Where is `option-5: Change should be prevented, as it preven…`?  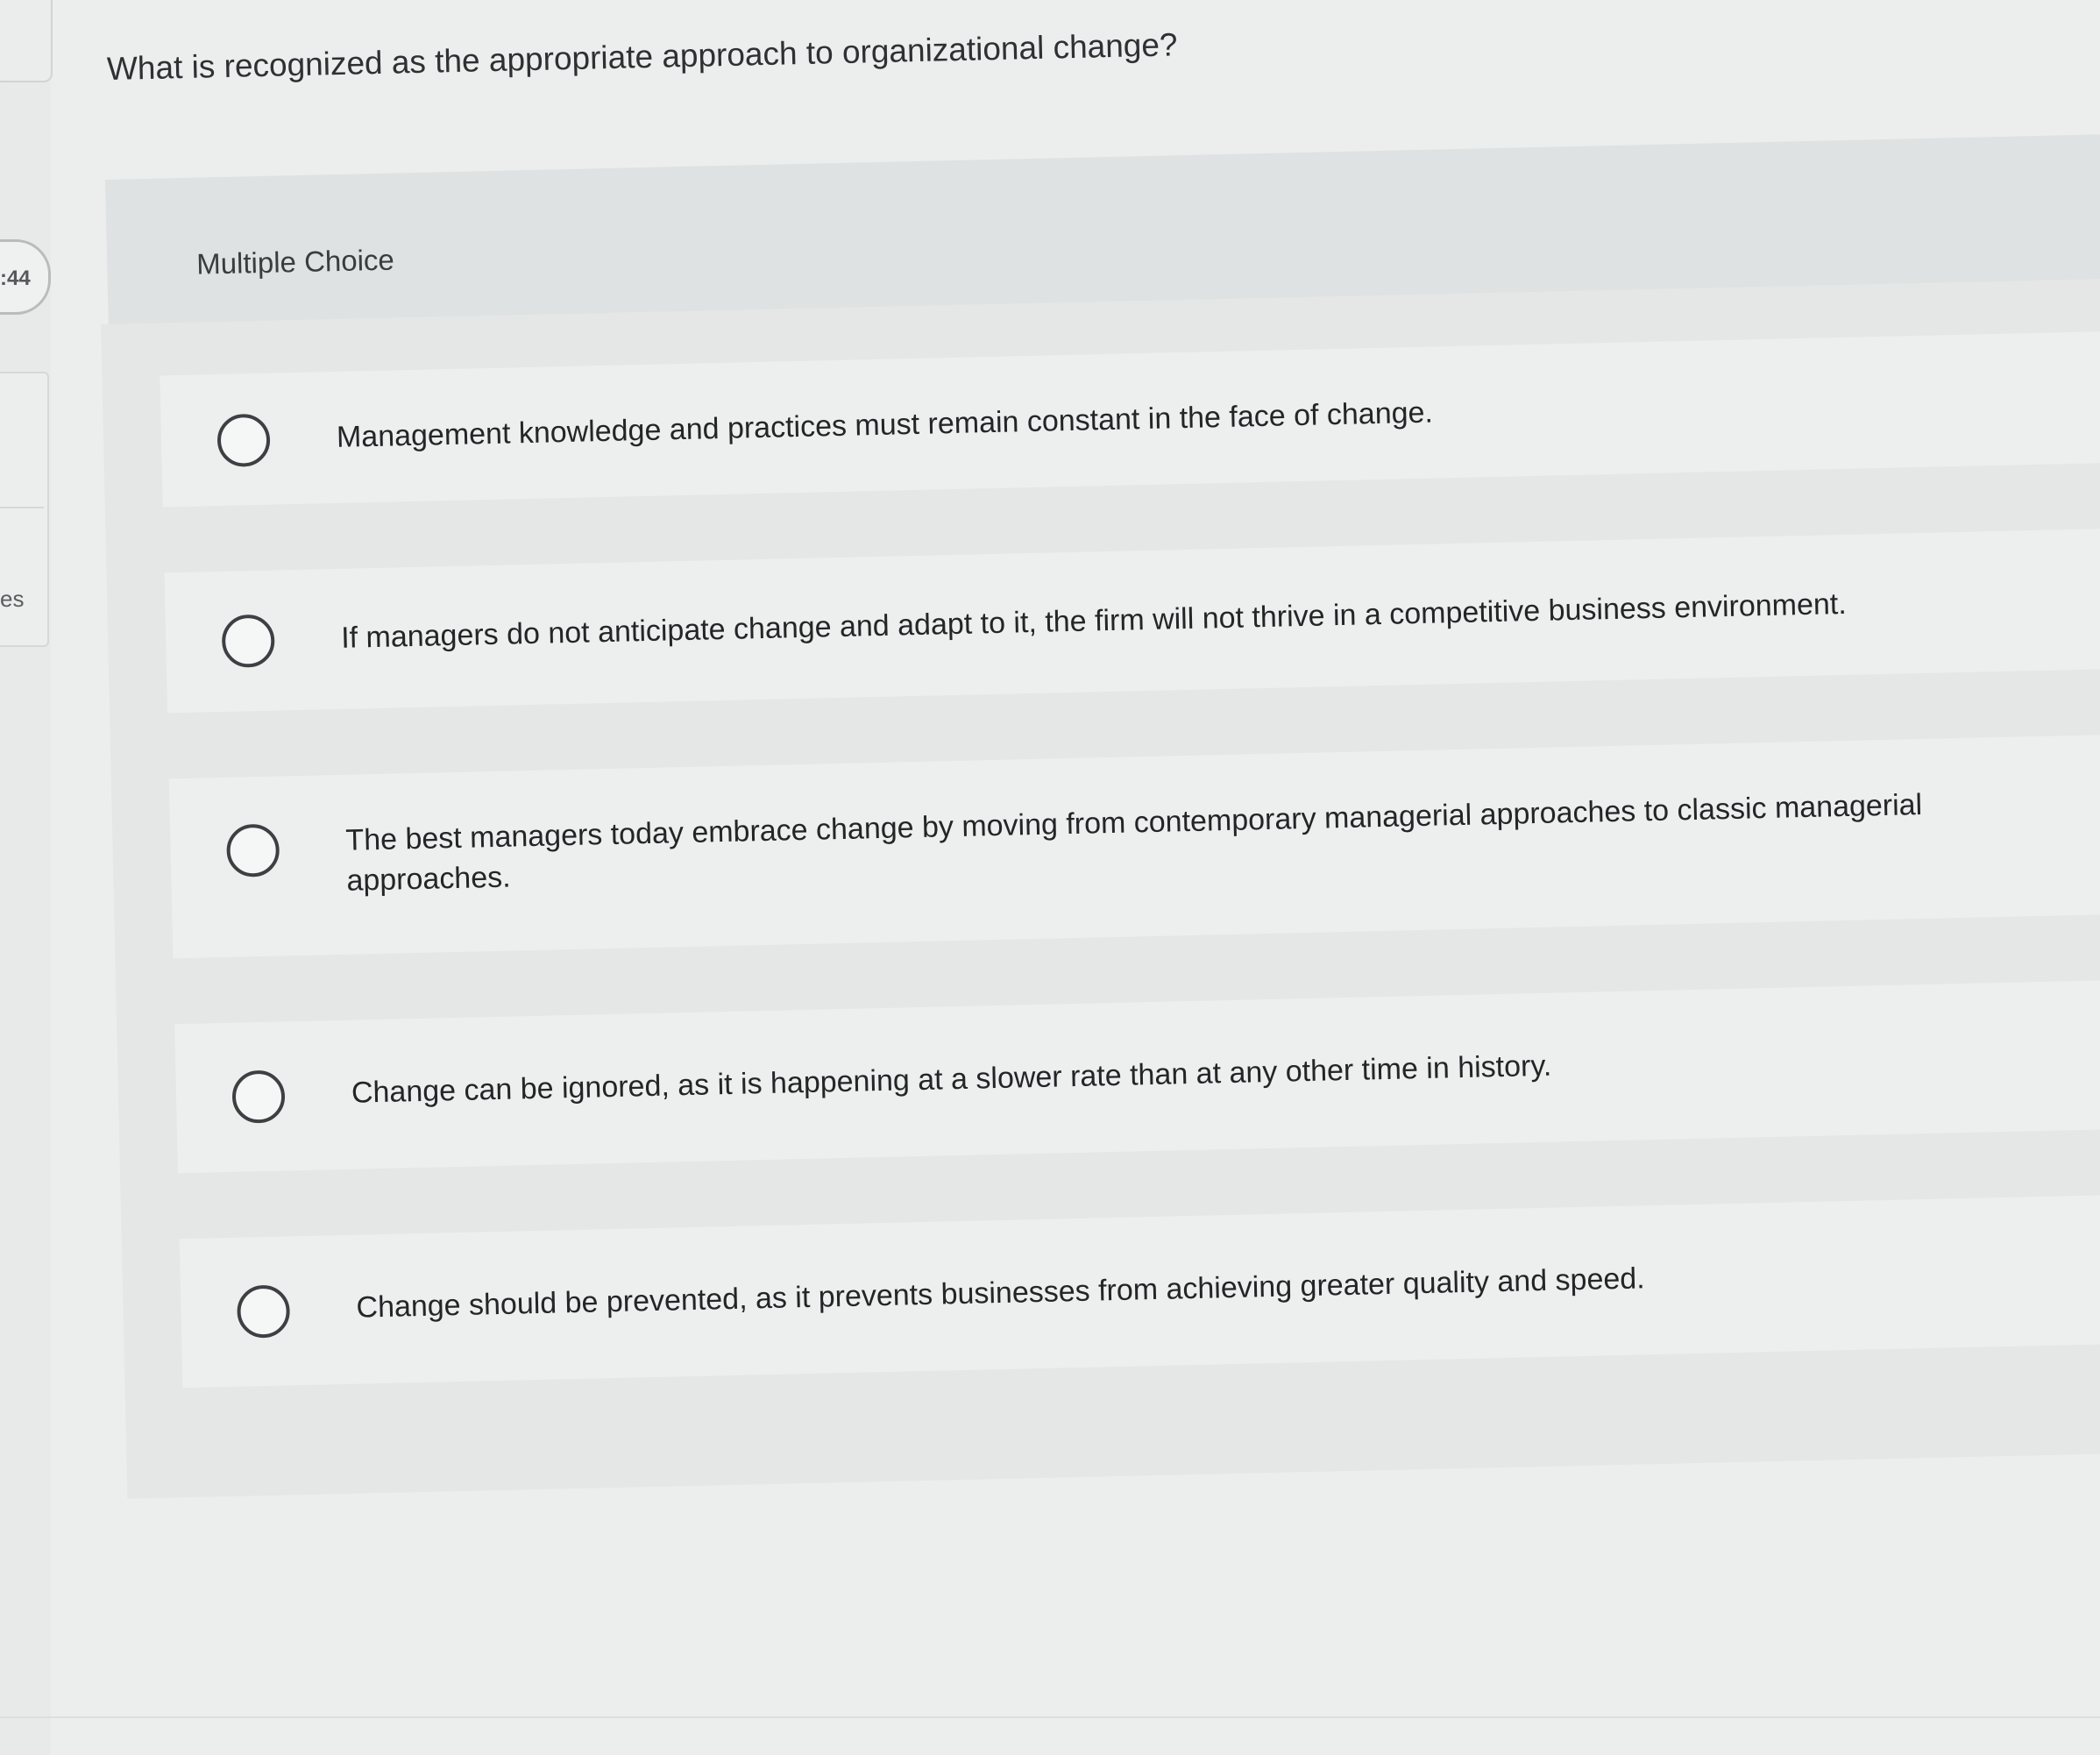 option-5: Change should be prevented, as it preven… is located at coordinates (1139, 1292).